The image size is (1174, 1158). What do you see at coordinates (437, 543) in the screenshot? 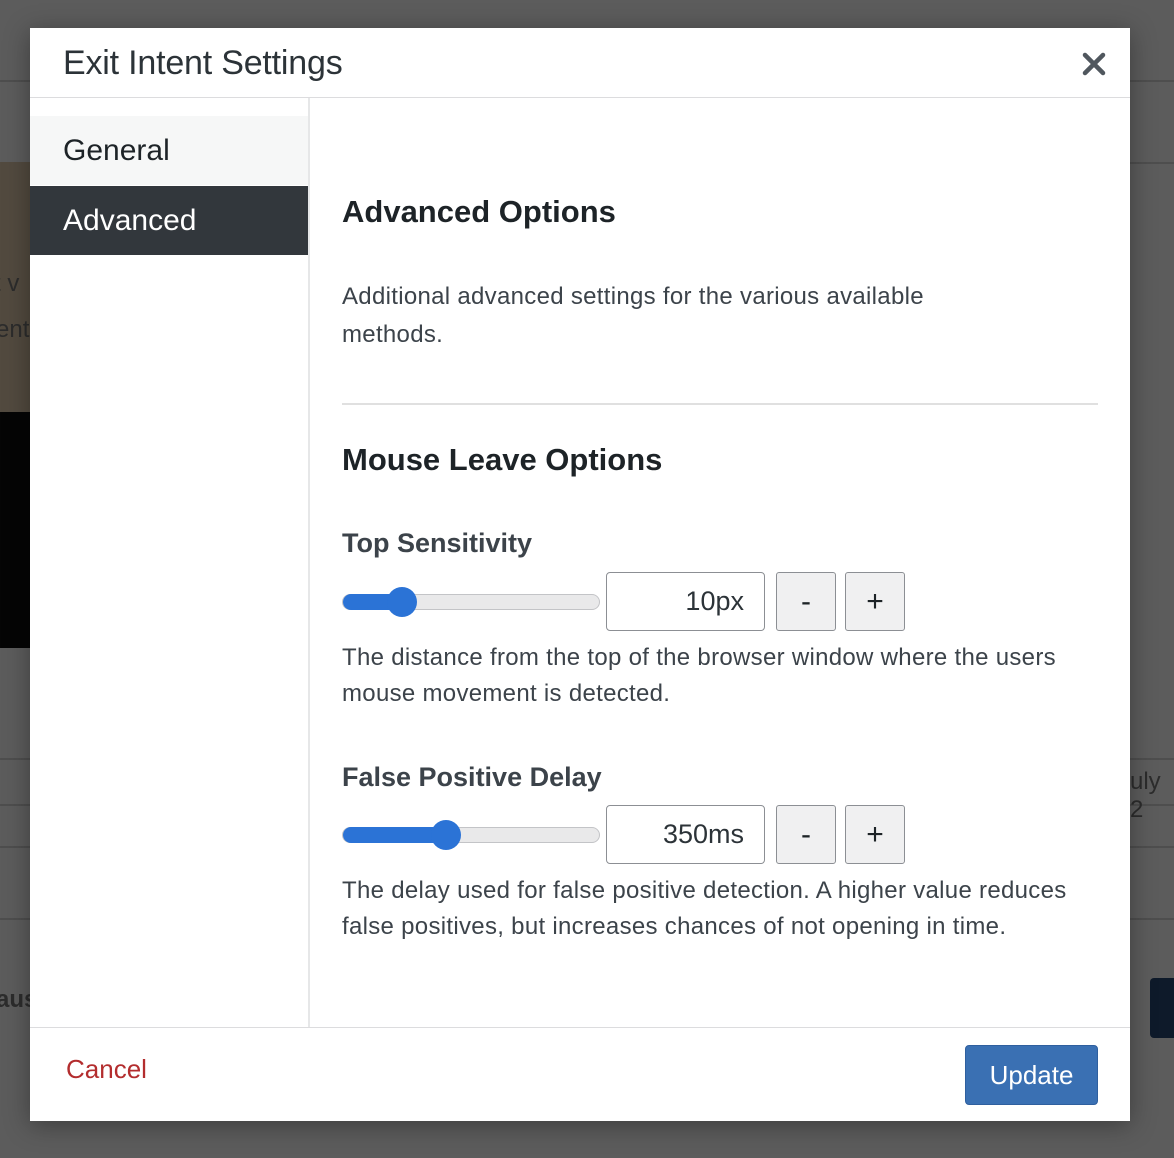
I see `top-sensitivity-label: Top Sensitivity` at bounding box center [437, 543].